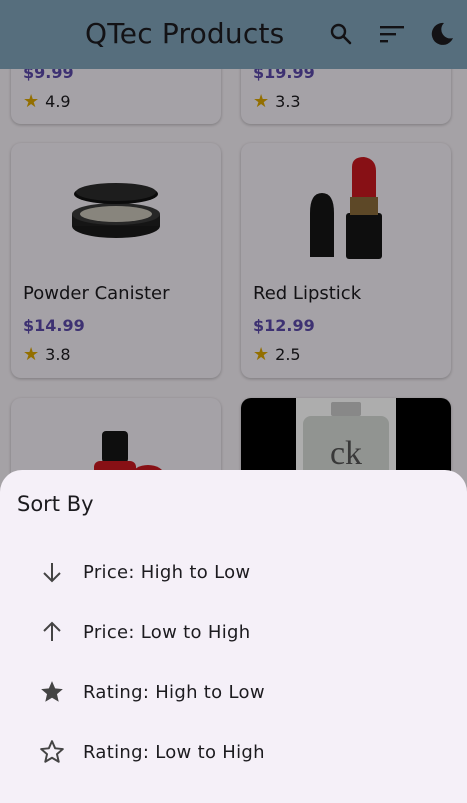 This screenshot has width=467, height=803. Describe the element at coordinates (167, 572) in the screenshot. I see `sort-option-label: Price: High to Low` at that location.